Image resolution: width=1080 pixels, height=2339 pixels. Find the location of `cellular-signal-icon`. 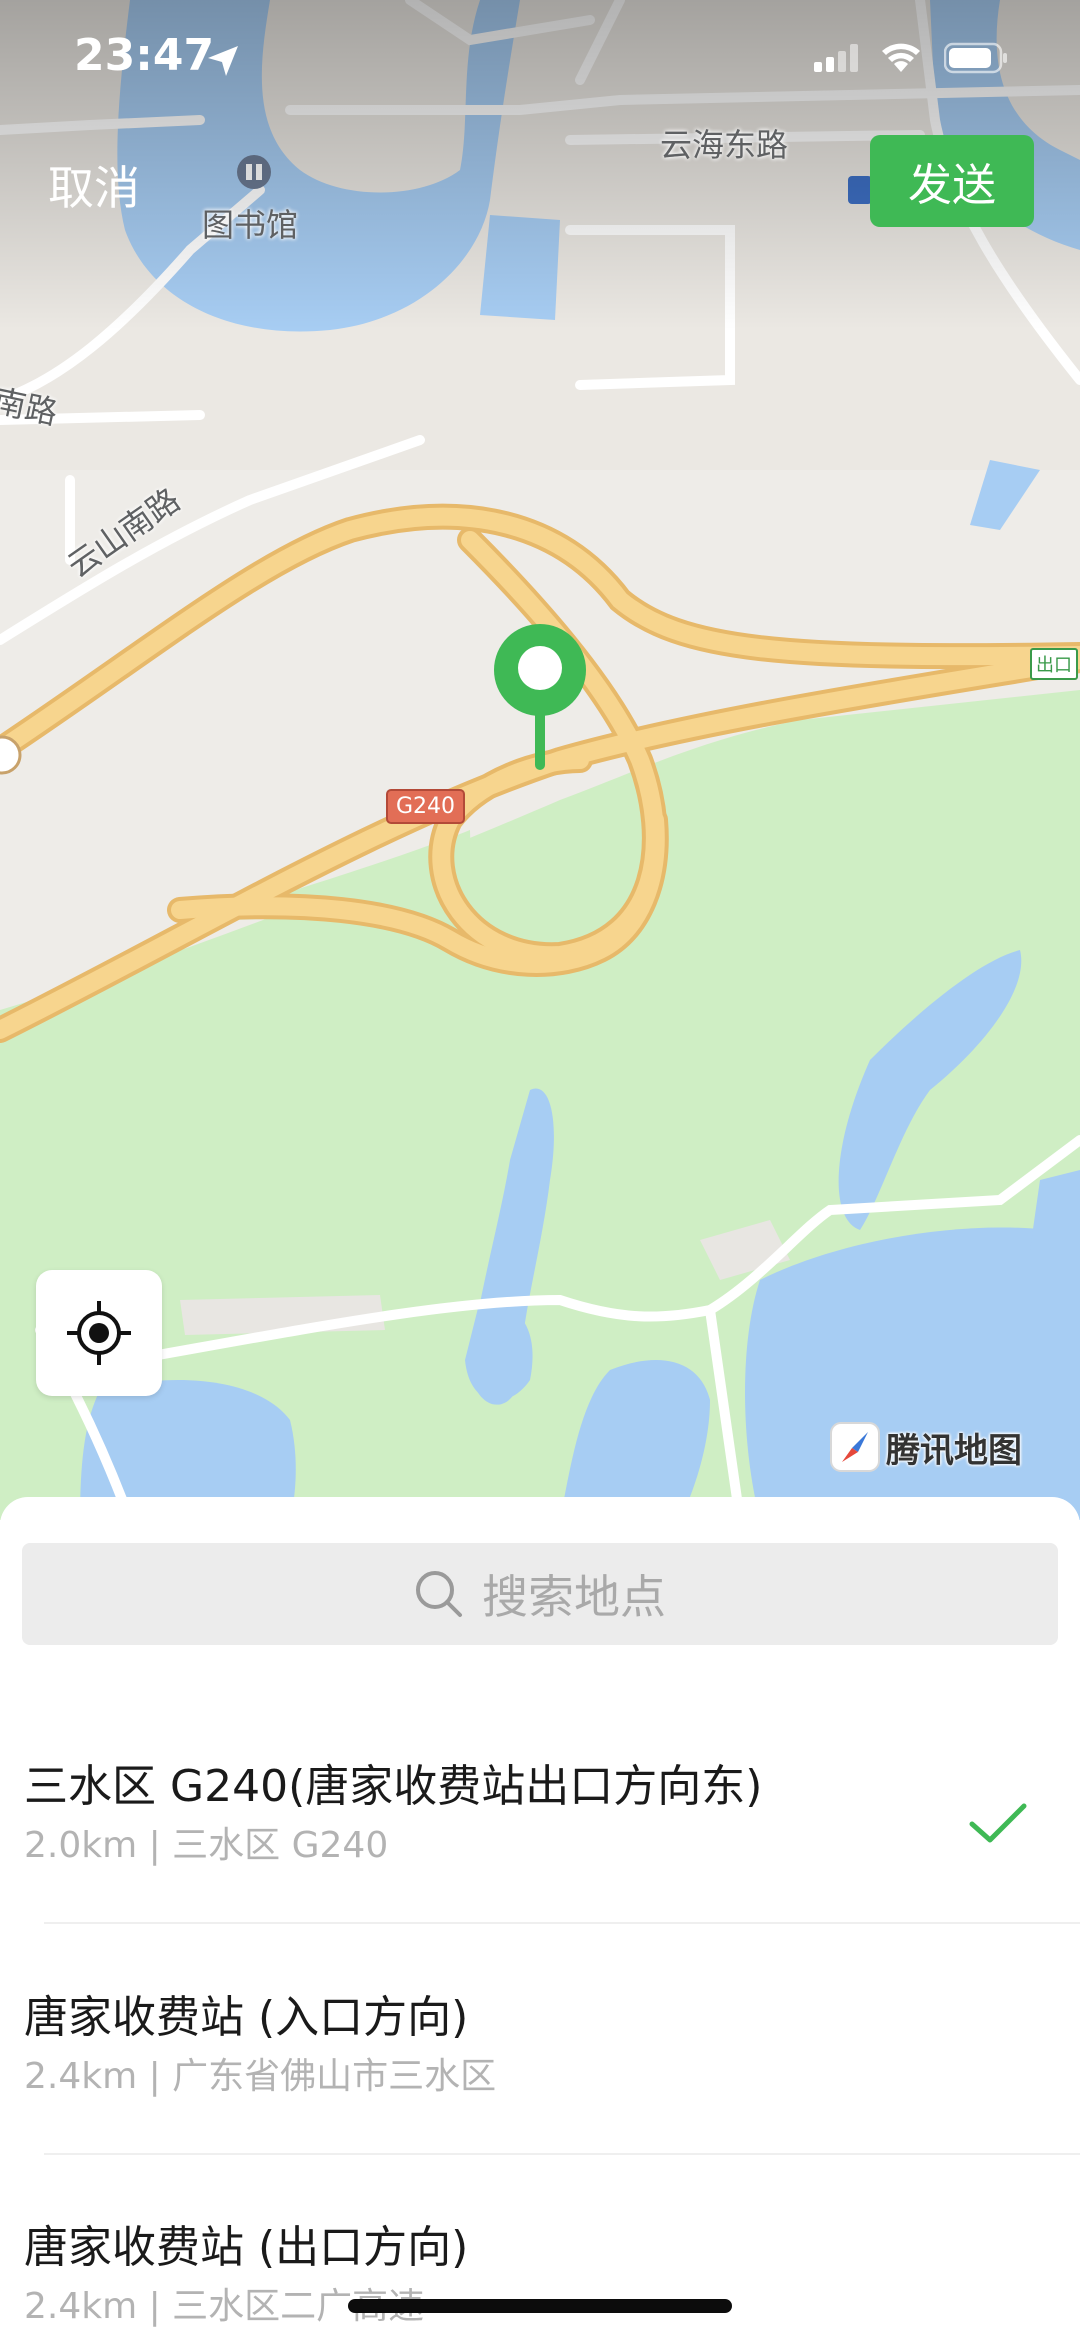

cellular-signal-icon is located at coordinates (836, 58).